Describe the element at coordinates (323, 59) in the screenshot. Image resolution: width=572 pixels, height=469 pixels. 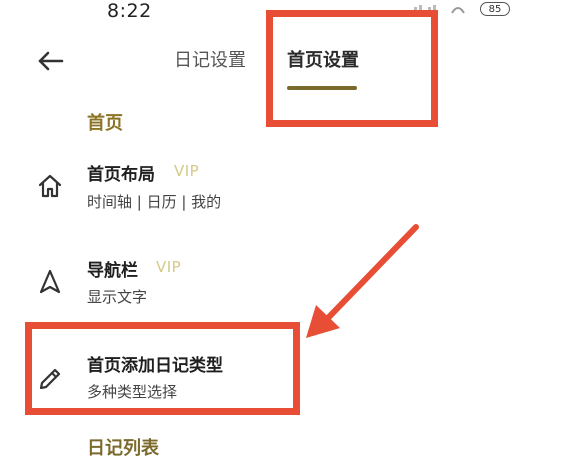
I see `tab-home-settings: 首页设置` at that location.